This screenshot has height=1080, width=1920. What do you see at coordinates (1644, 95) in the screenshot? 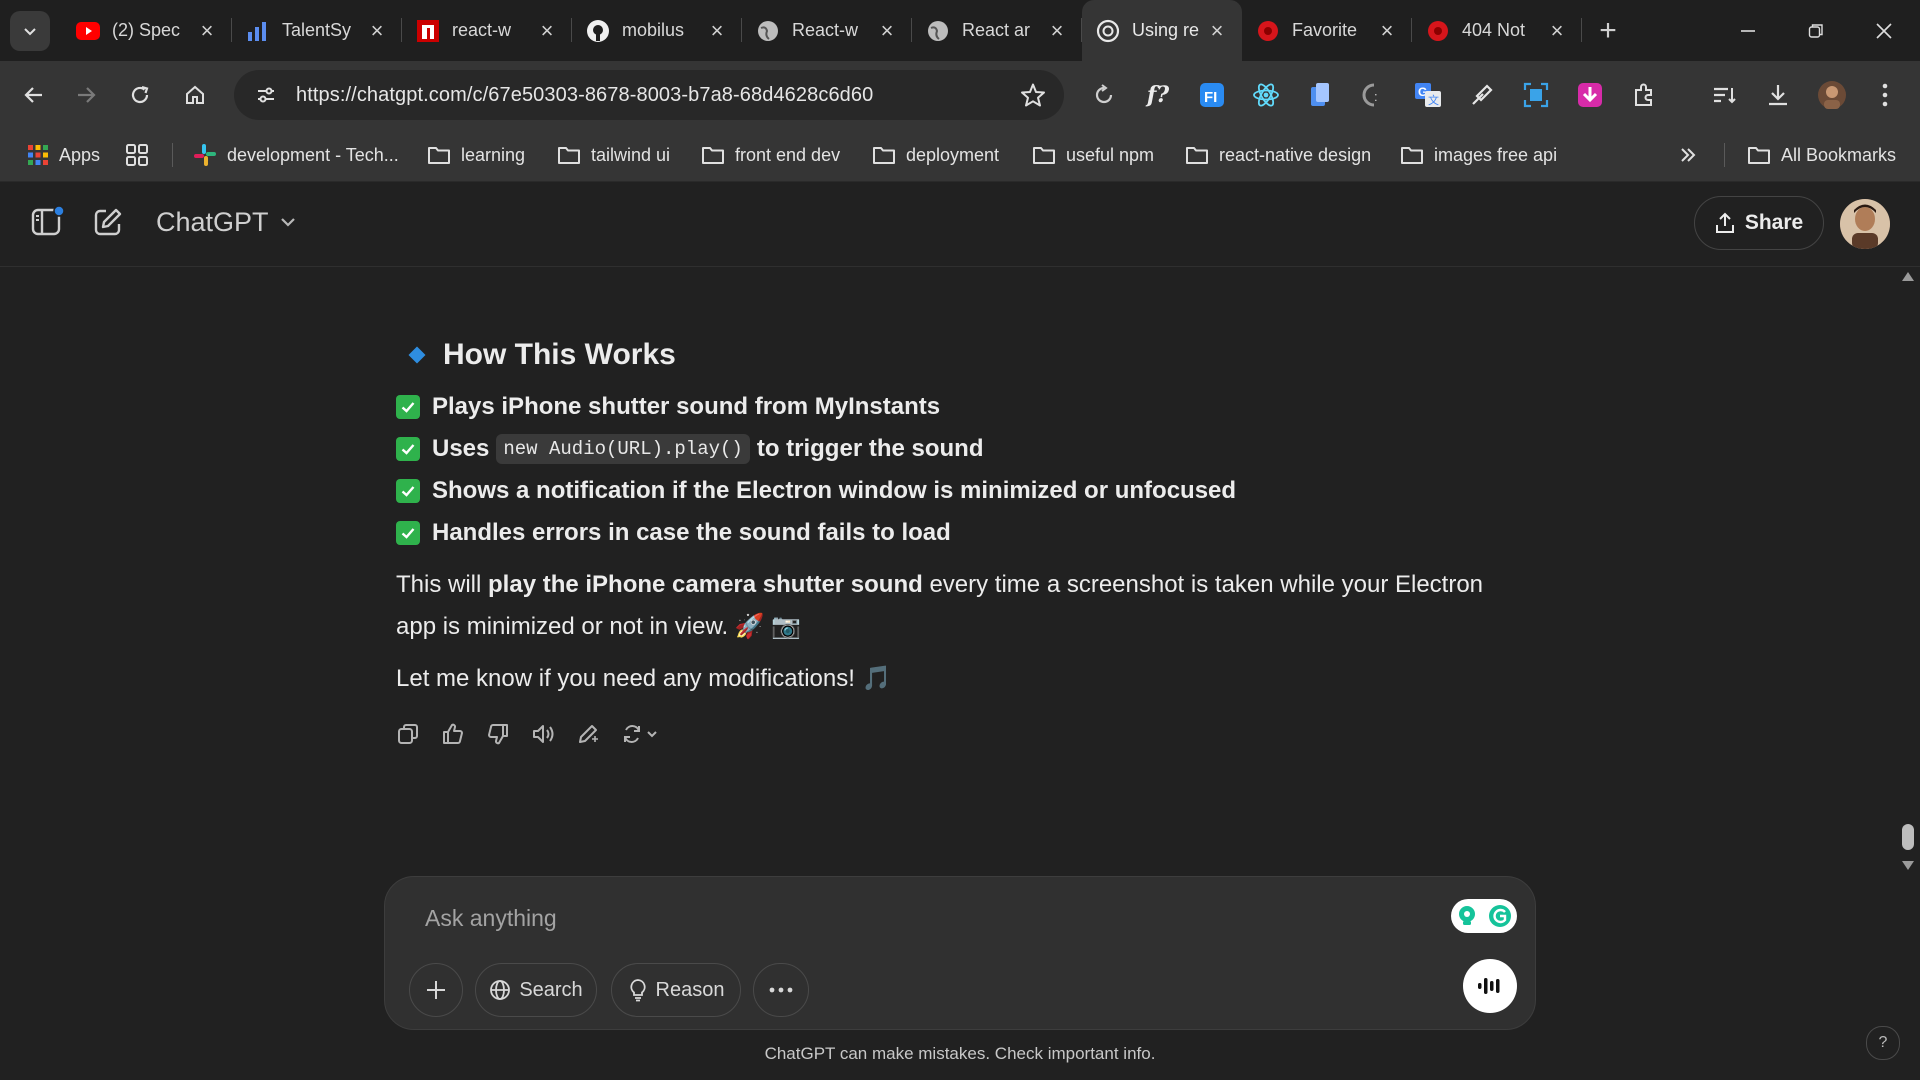
I see `extensions-puzzle-icon` at bounding box center [1644, 95].